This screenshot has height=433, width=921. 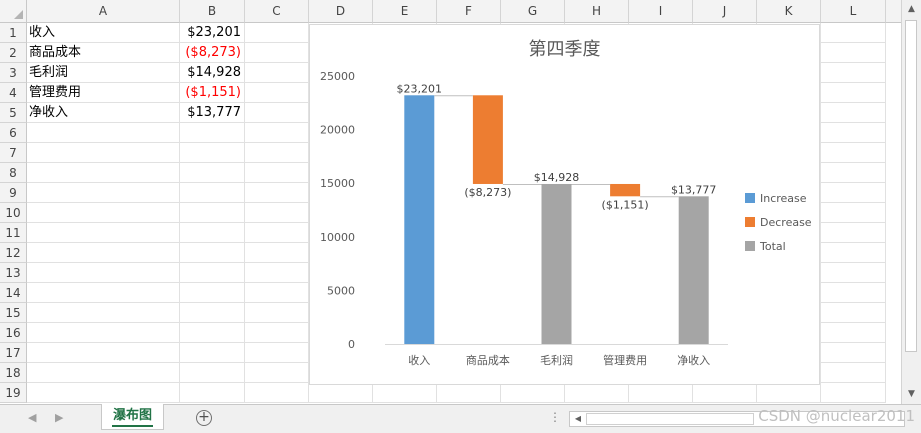 What do you see at coordinates (32, 417) in the screenshot?
I see `prev-sheet-icon: ◀` at bounding box center [32, 417].